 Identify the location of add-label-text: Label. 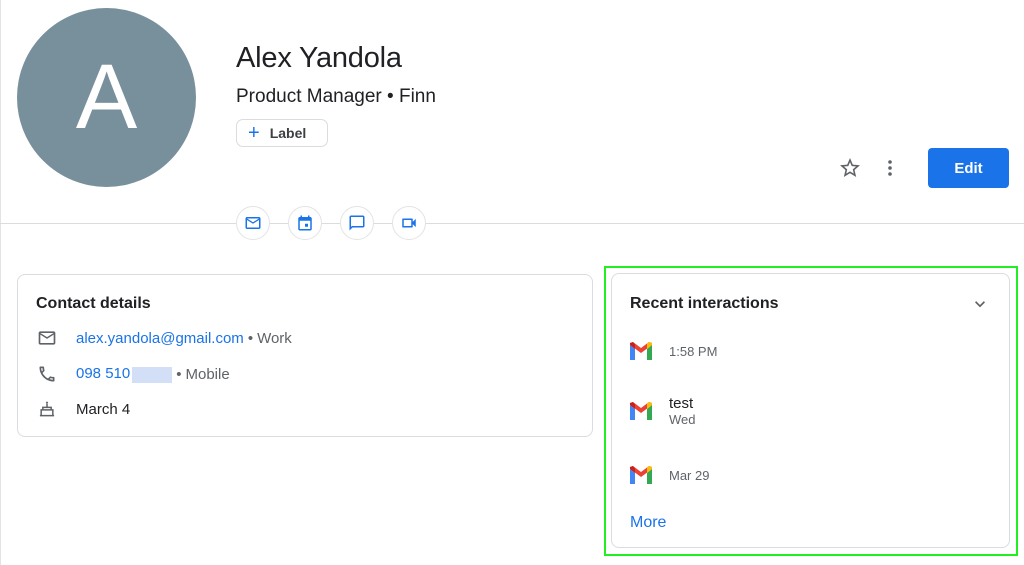
(288, 133).